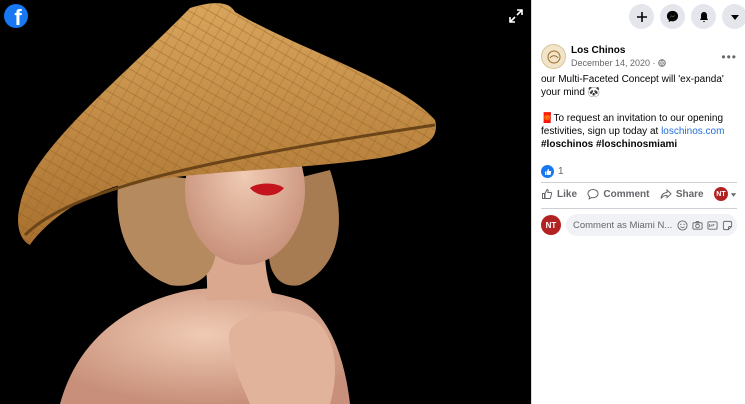  I want to click on account-menu-button, so click(733, 16).